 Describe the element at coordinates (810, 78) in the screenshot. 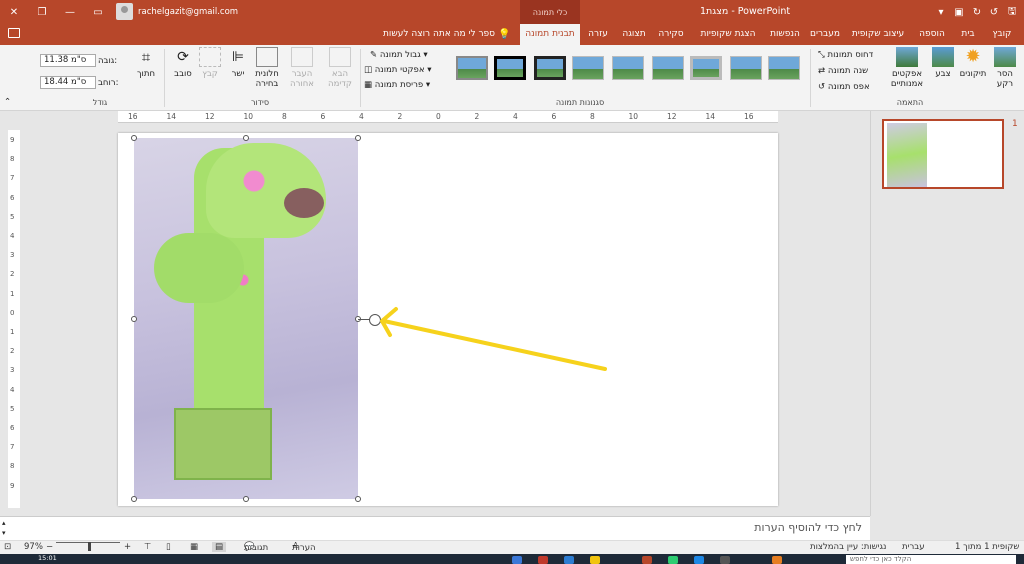

I see `ribbon-separator` at that location.